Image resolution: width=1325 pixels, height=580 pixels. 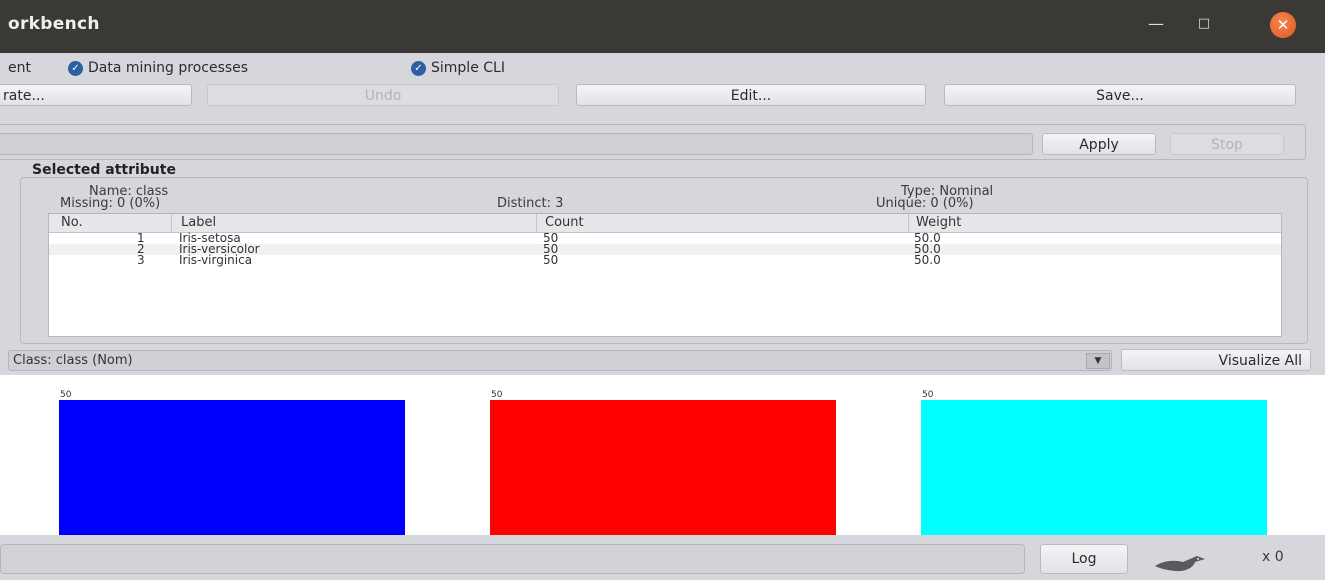 I want to click on attribute-missing: Missing: 0 (0%), so click(x=110, y=203).